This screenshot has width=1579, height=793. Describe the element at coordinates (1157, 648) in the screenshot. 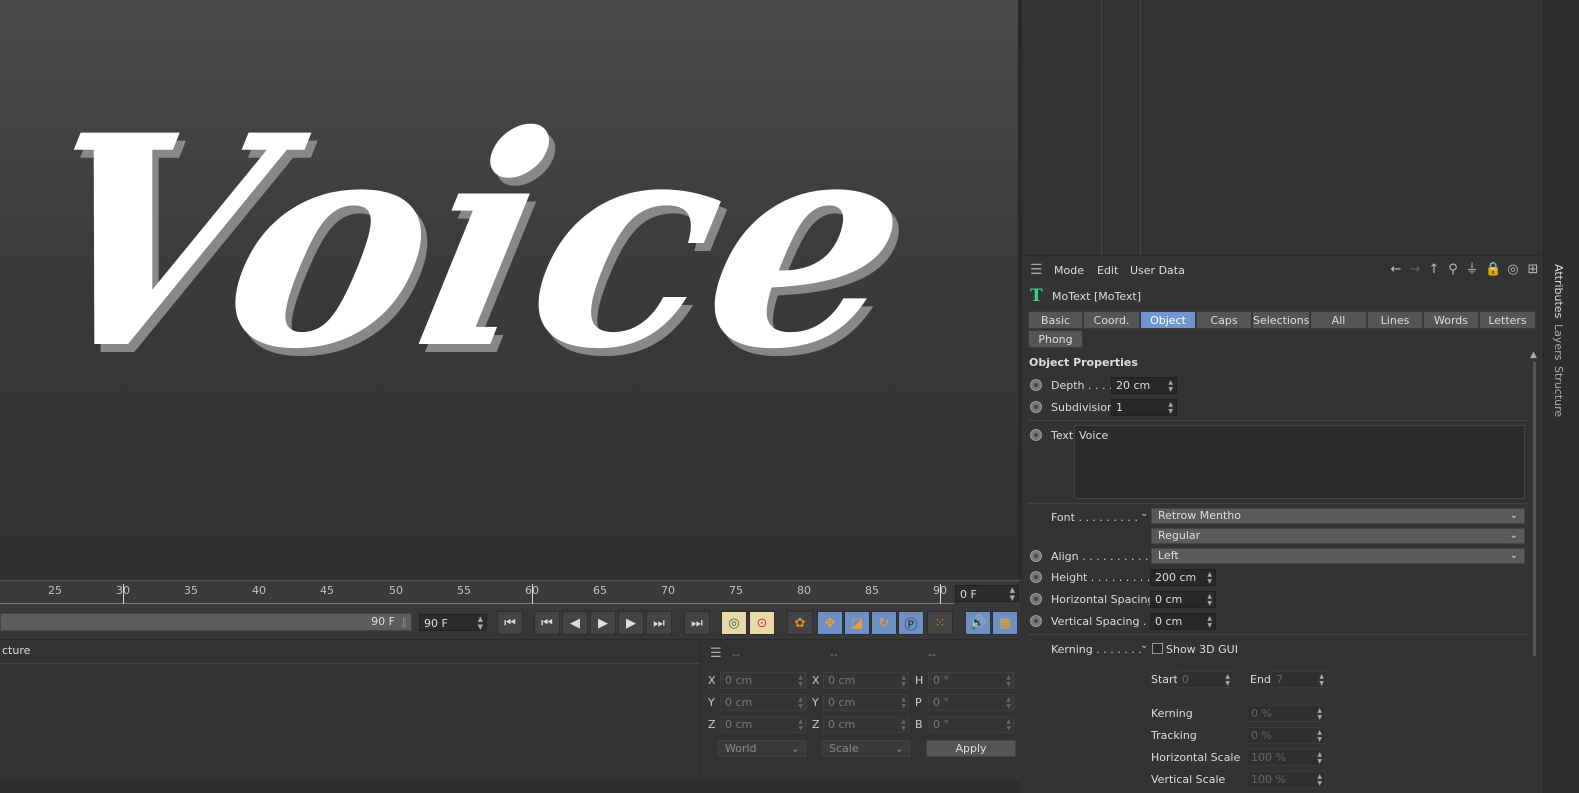

I see `show-3d-gui-checkbox` at that location.